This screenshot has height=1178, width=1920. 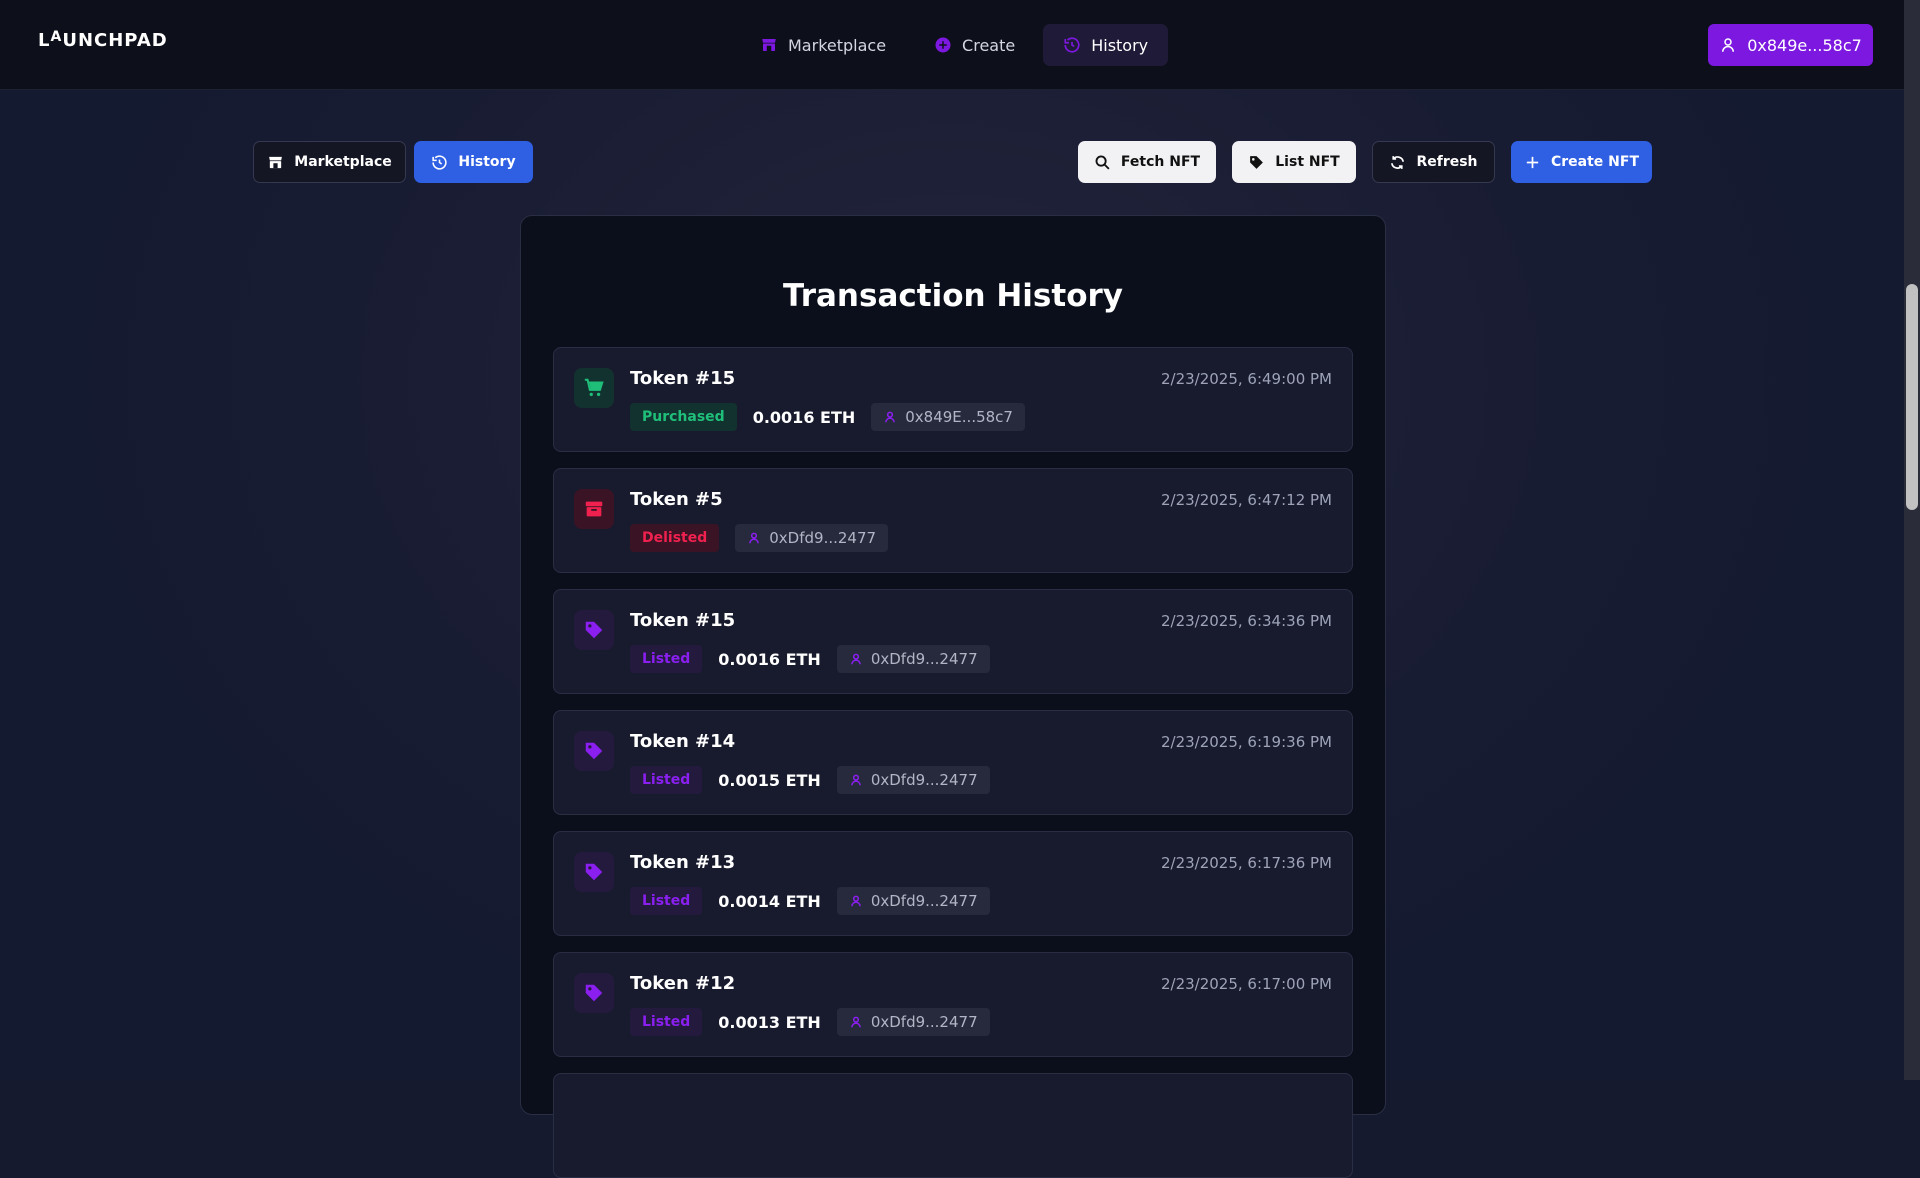 I want to click on transaction-date: 2/23/2025, 6:34:36 PM, so click(x=1246, y=621).